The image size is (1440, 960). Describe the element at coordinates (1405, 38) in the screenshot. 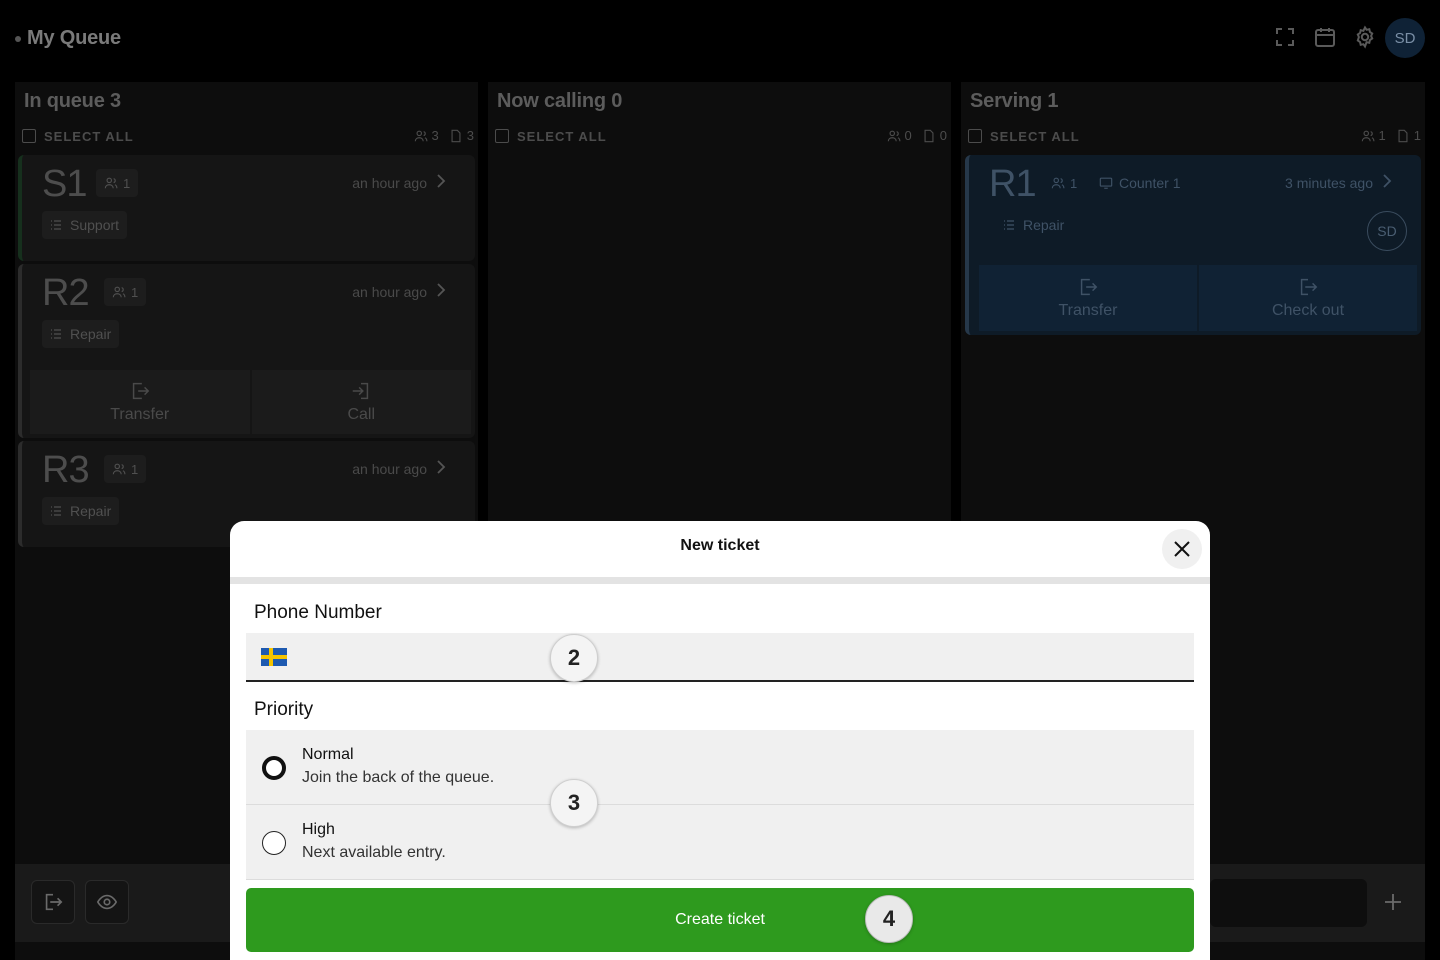

I see `user-avatar: SD` at that location.